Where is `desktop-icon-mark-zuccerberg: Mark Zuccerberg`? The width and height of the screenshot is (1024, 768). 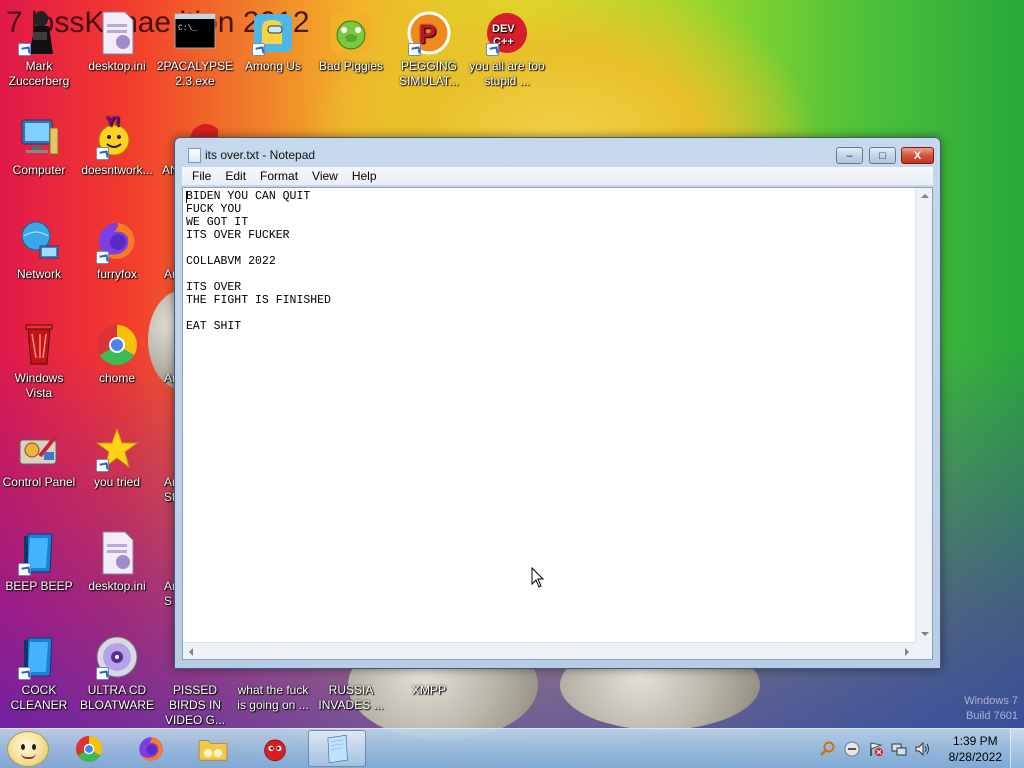 desktop-icon-mark-zuccerberg: Mark Zuccerberg is located at coordinates (39, 49).